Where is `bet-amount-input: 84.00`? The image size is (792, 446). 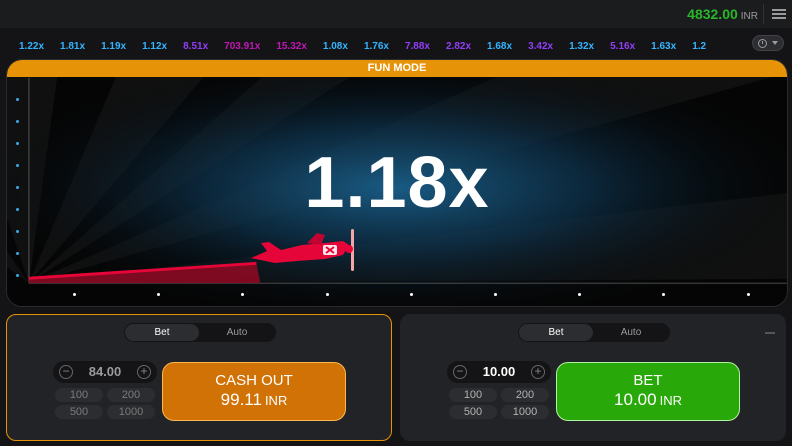
bet-amount-input: 84.00 is located at coordinates (105, 371).